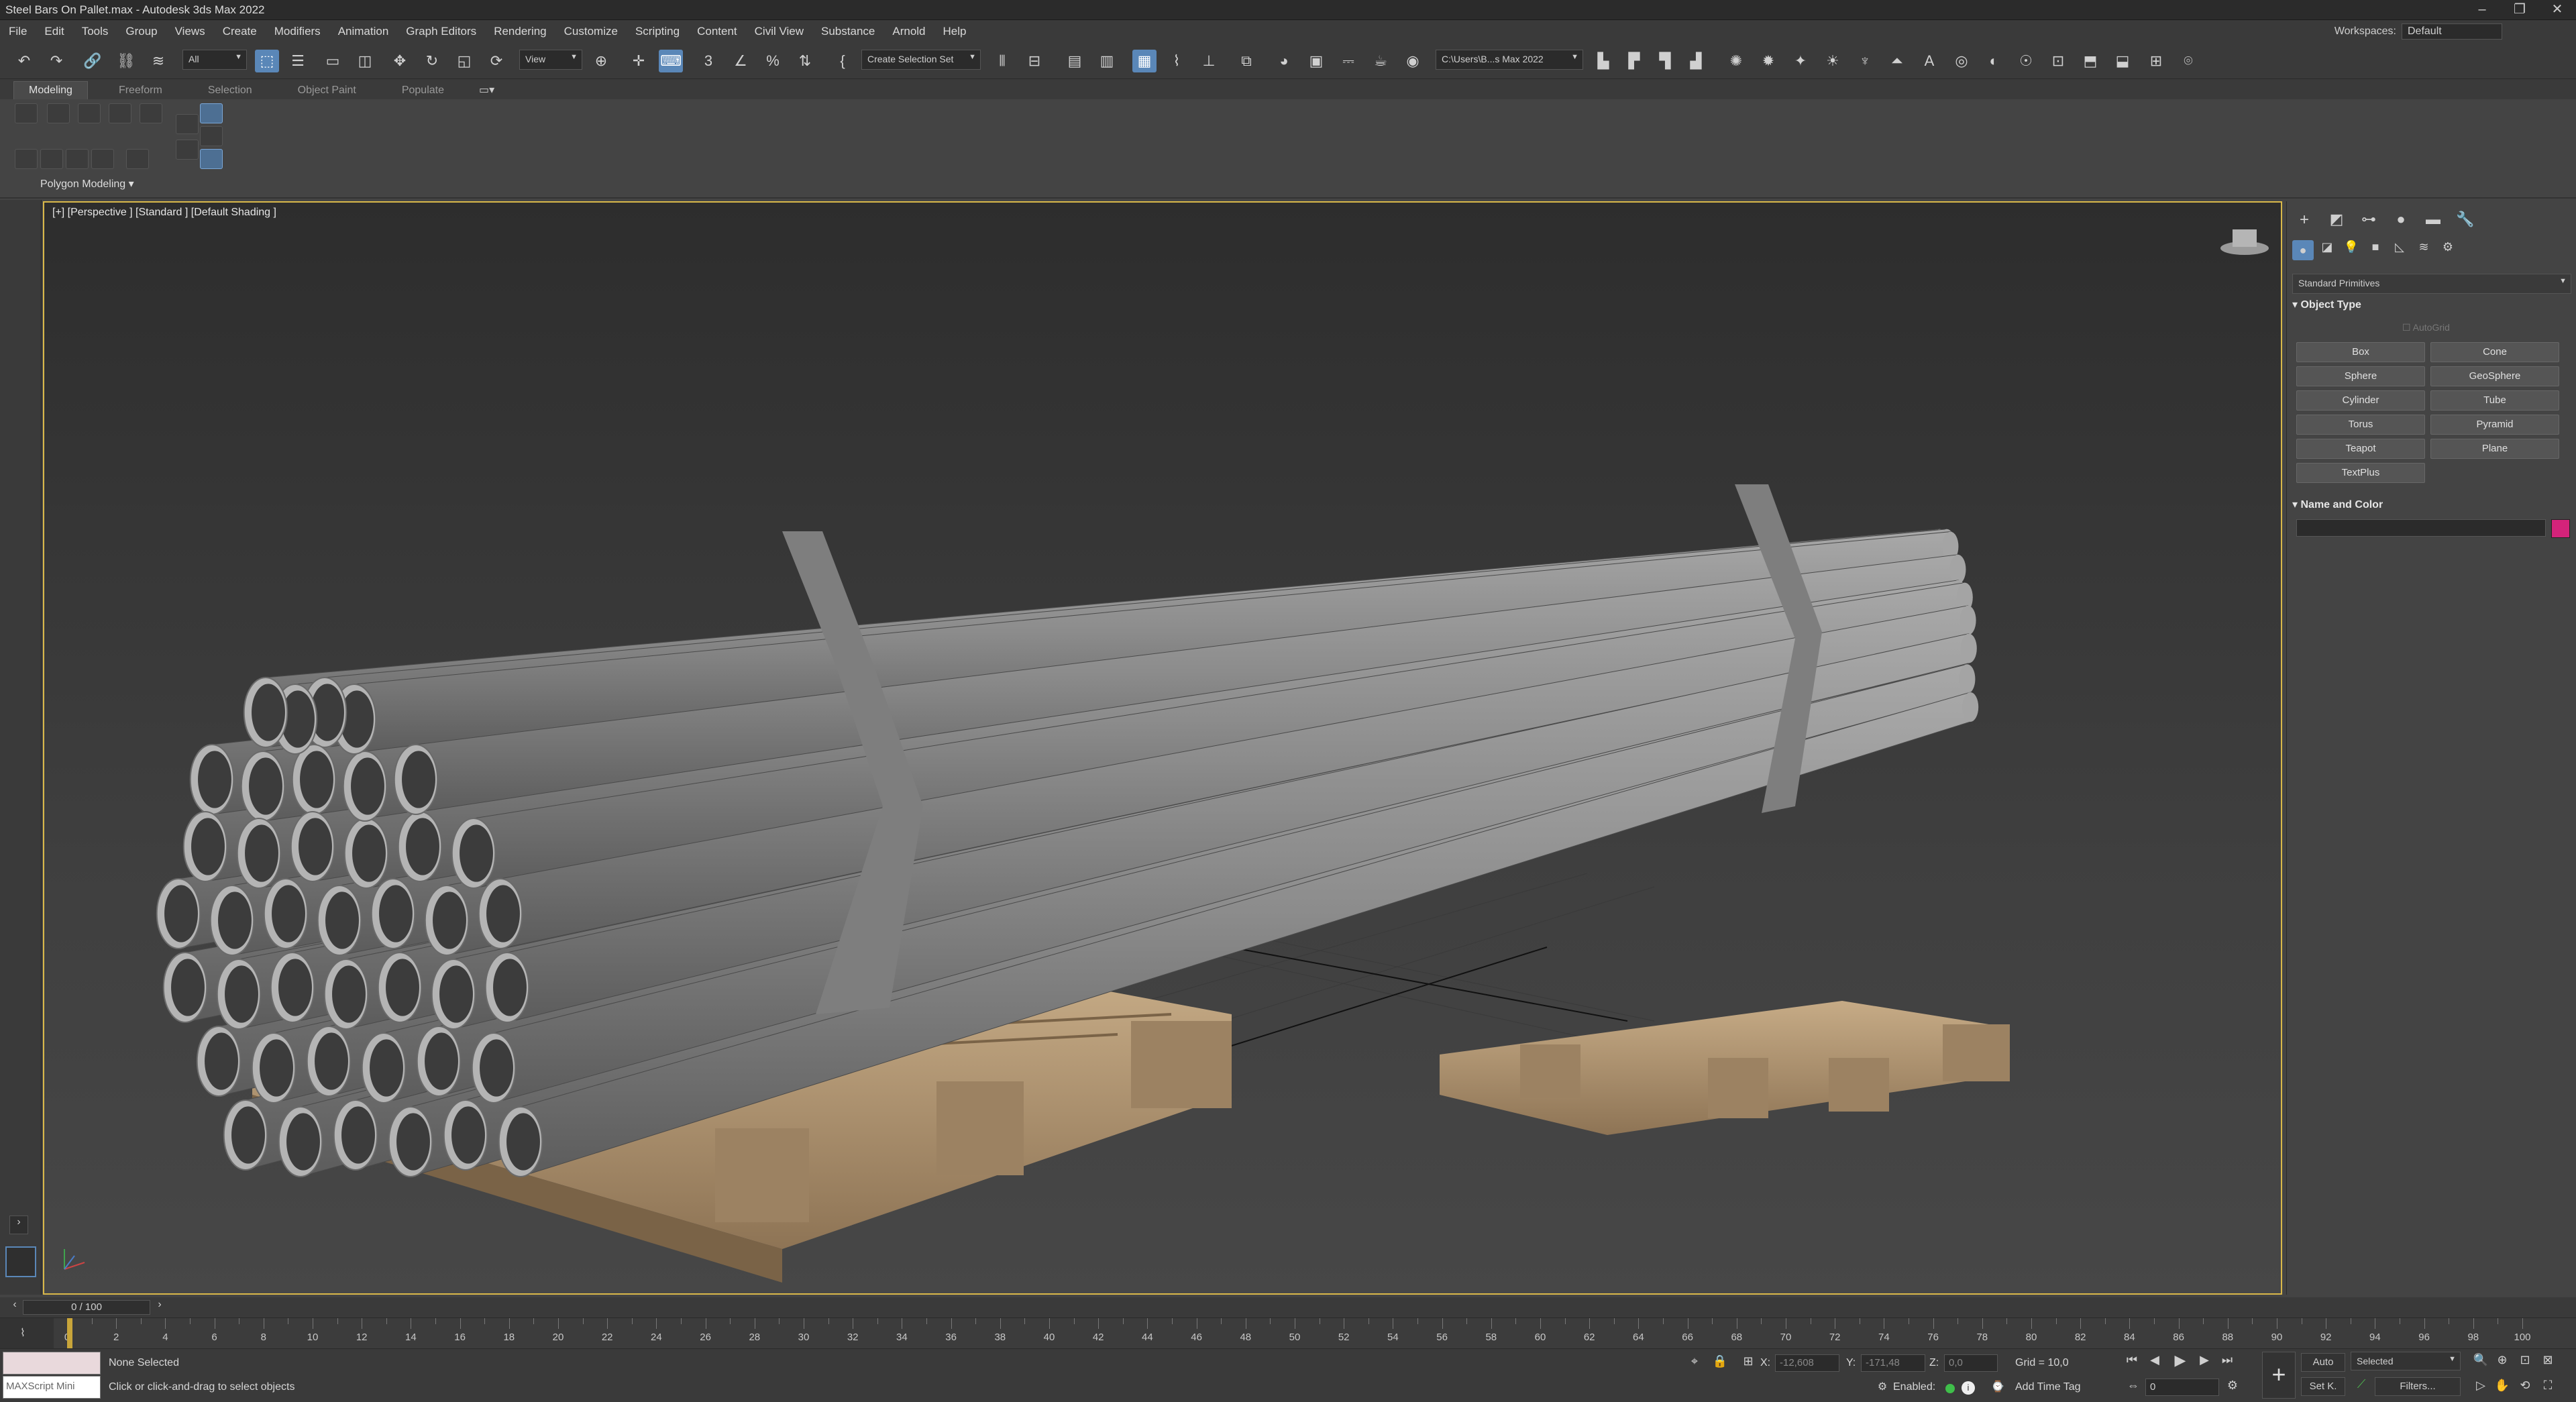 The image size is (2576, 1402). Describe the element at coordinates (847, 32) in the screenshot. I see `menu-substance: Substance` at that location.